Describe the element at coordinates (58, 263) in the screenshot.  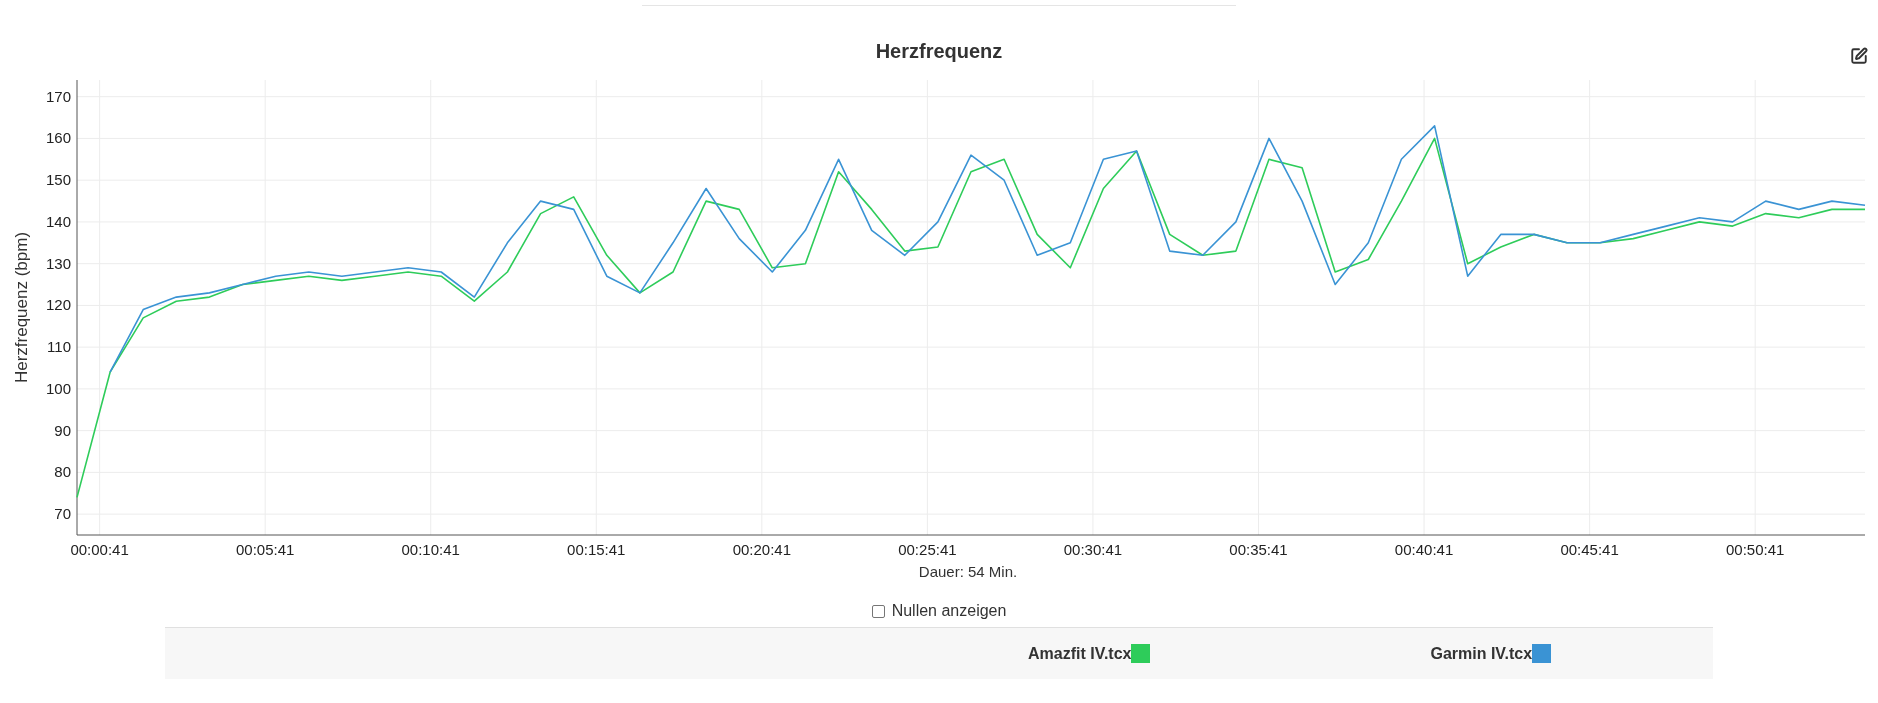
I see `y-tick-label: 130` at that location.